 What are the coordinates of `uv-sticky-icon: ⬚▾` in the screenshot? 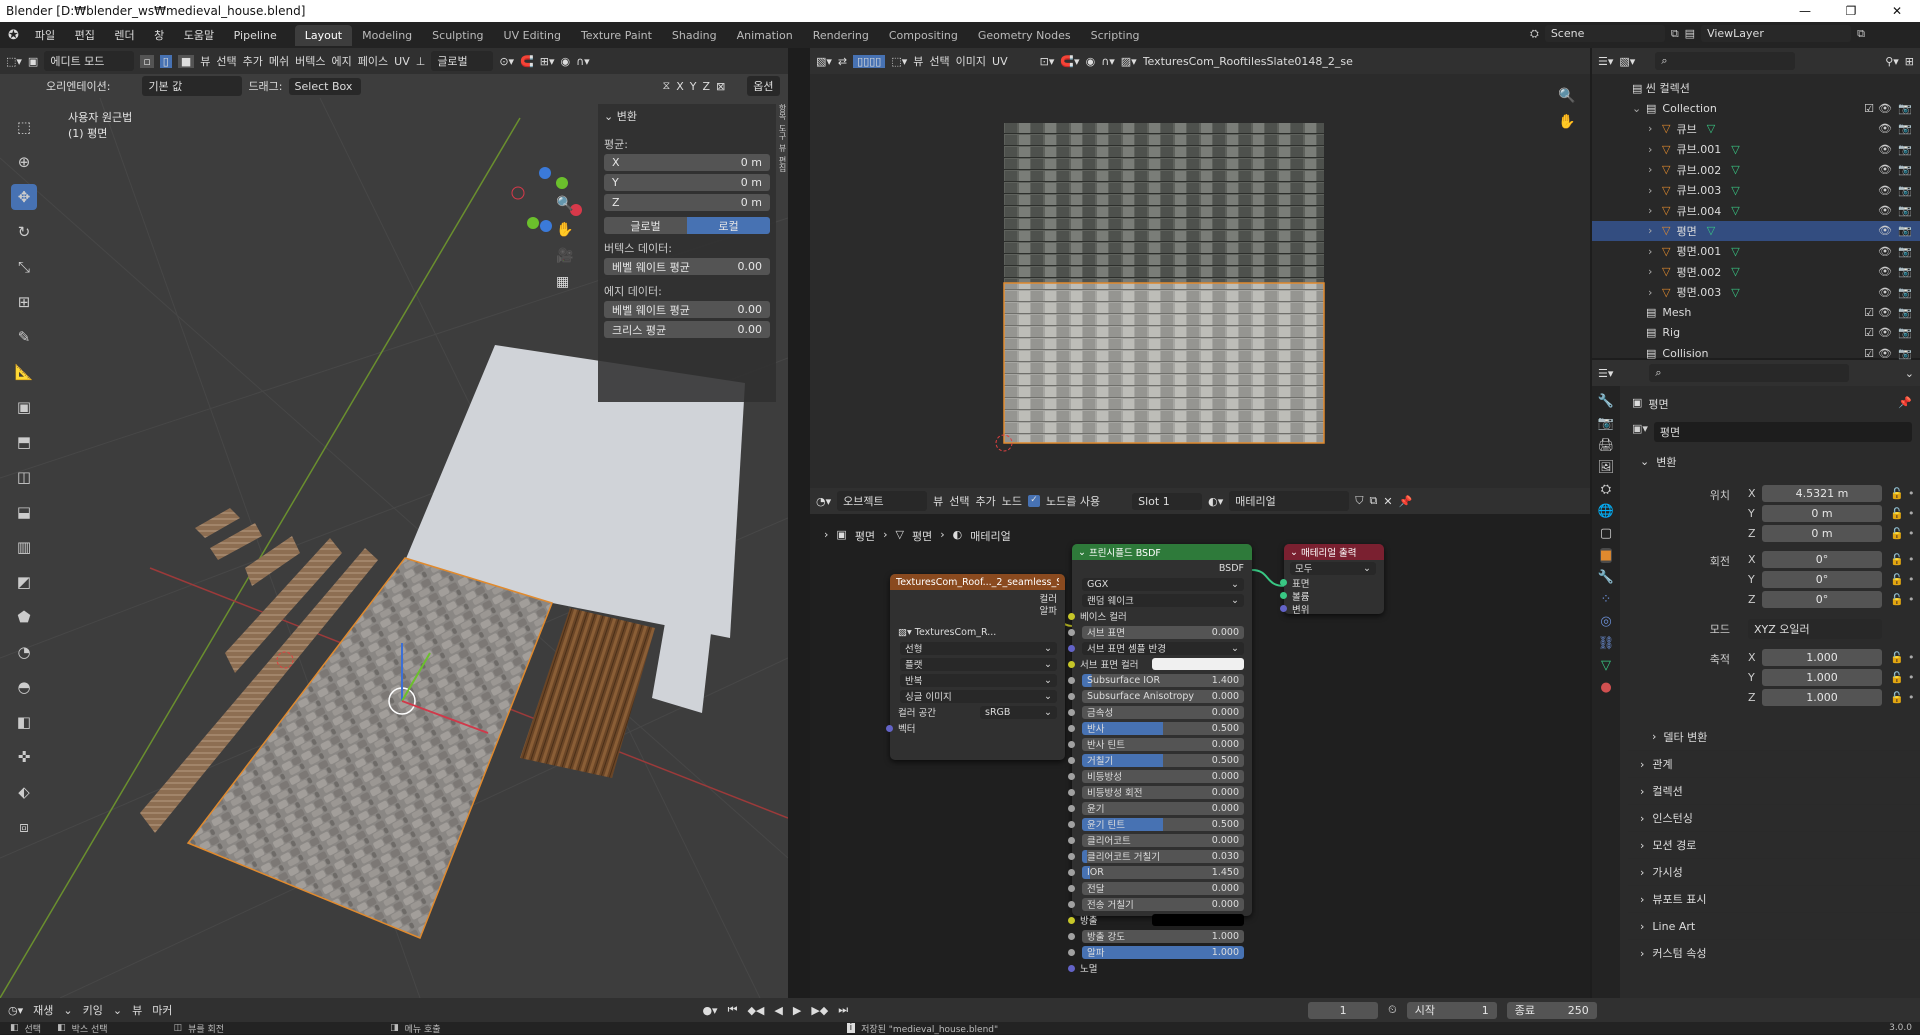 It's located at (899, 61).